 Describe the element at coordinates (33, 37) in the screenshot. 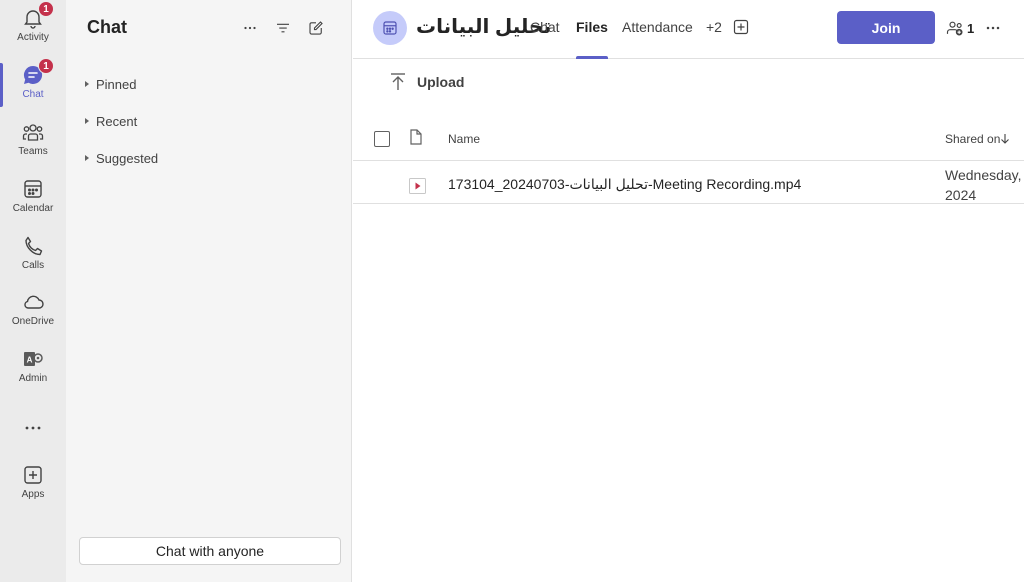

I see `rail-label-activity: Activity` at that location.